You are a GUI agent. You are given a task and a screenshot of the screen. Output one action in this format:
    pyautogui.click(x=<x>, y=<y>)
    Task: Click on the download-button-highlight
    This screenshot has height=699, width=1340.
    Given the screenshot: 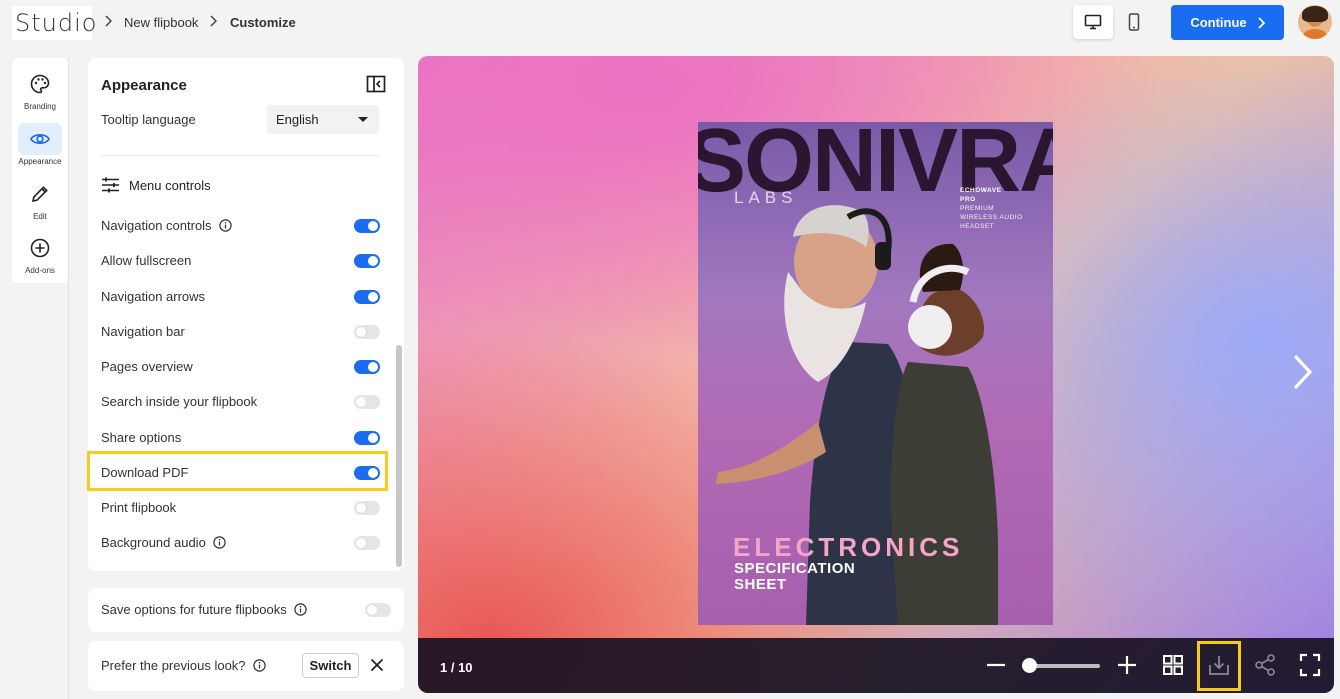 What is the action you would take?
    pyautogui.click(x=1219, y=666)
    